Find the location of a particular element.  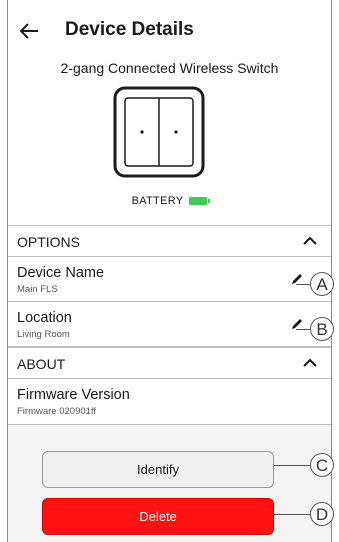

battery-status: BATTERY is located at coordinates (169, 201).